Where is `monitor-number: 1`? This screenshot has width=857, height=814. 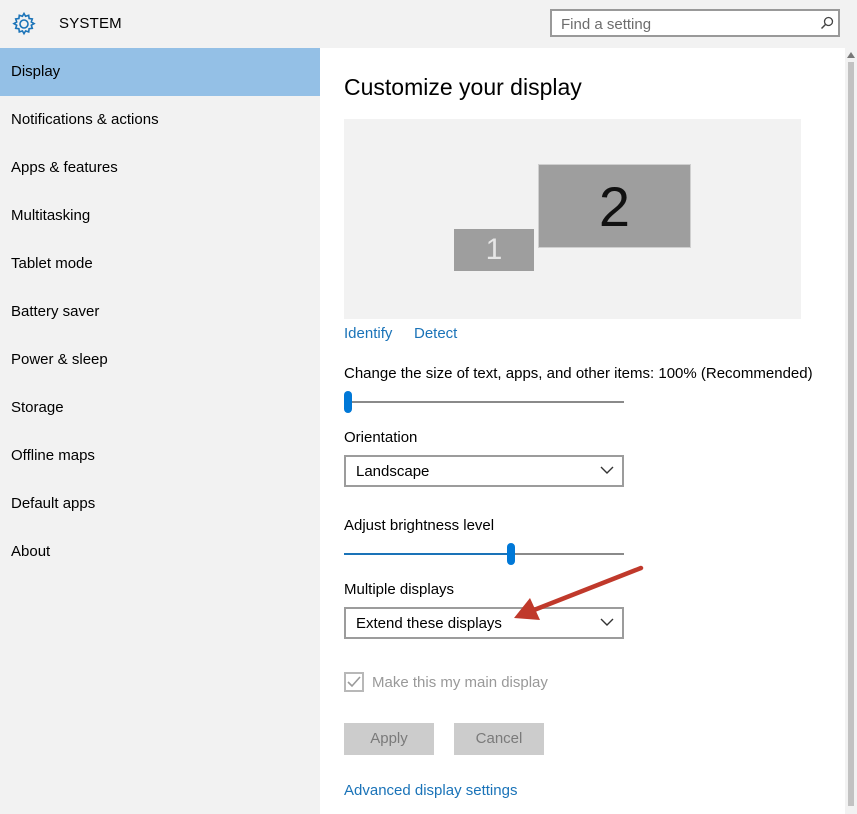
monitor-number: 1 is located at coordinates (494, 249).